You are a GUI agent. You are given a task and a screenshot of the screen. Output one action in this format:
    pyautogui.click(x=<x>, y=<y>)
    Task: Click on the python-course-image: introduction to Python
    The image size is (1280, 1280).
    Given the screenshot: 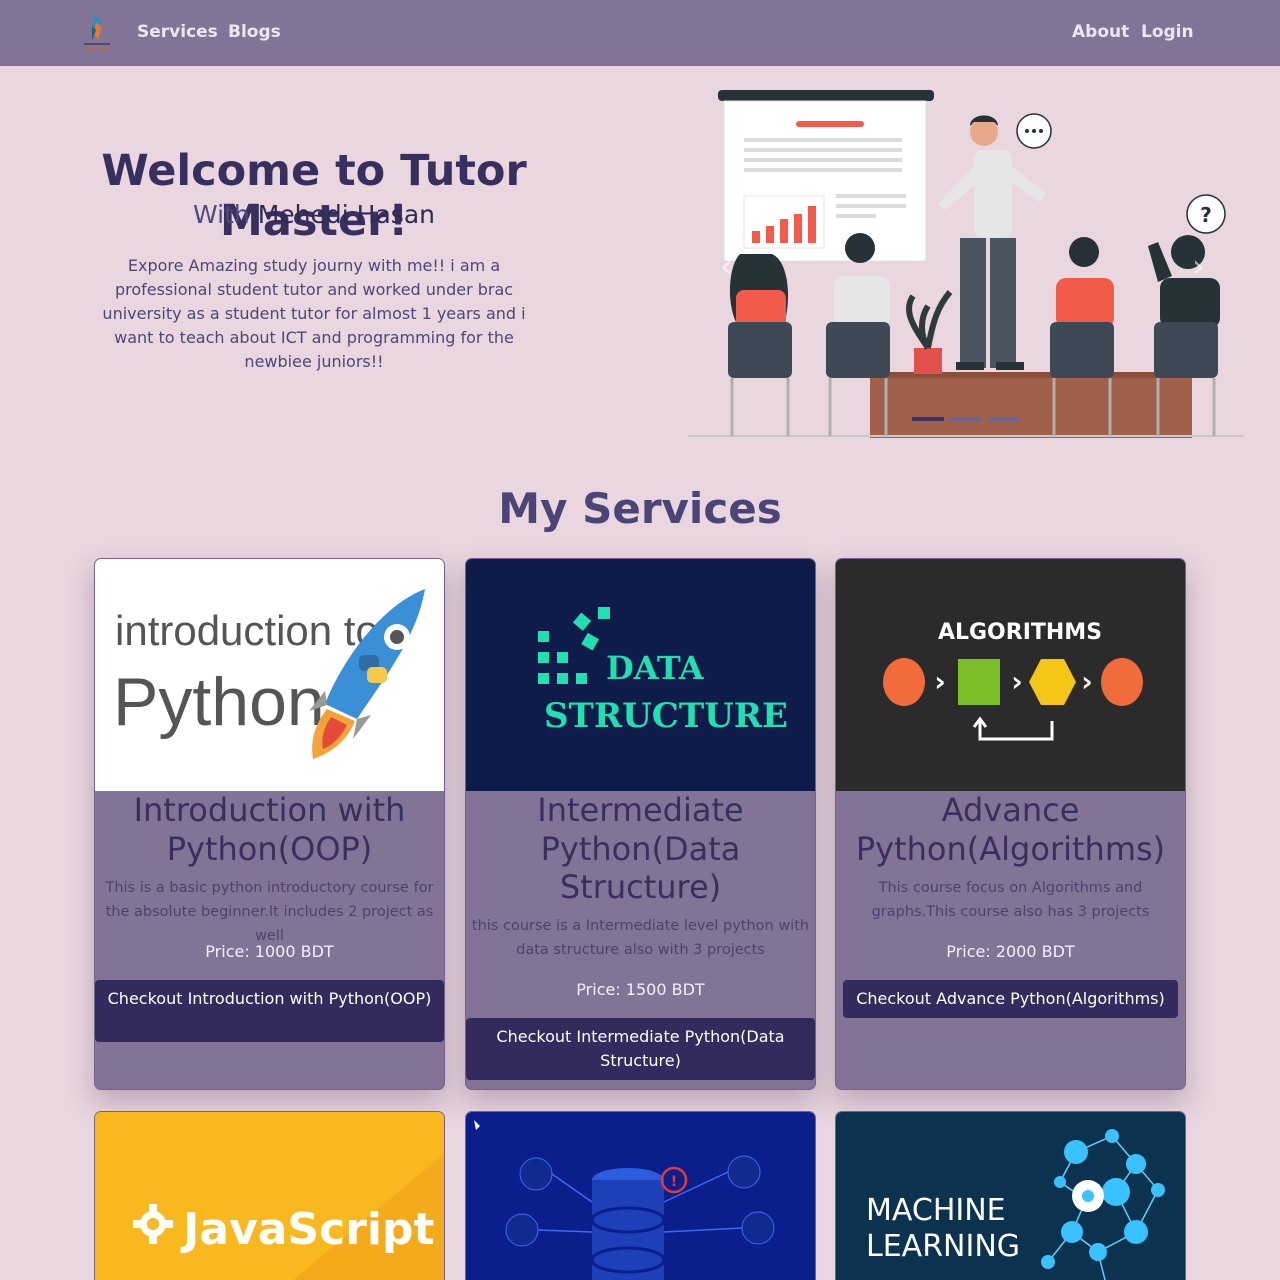 What is the action you would take?
    pyautogui.click(x=269, y=675)
    